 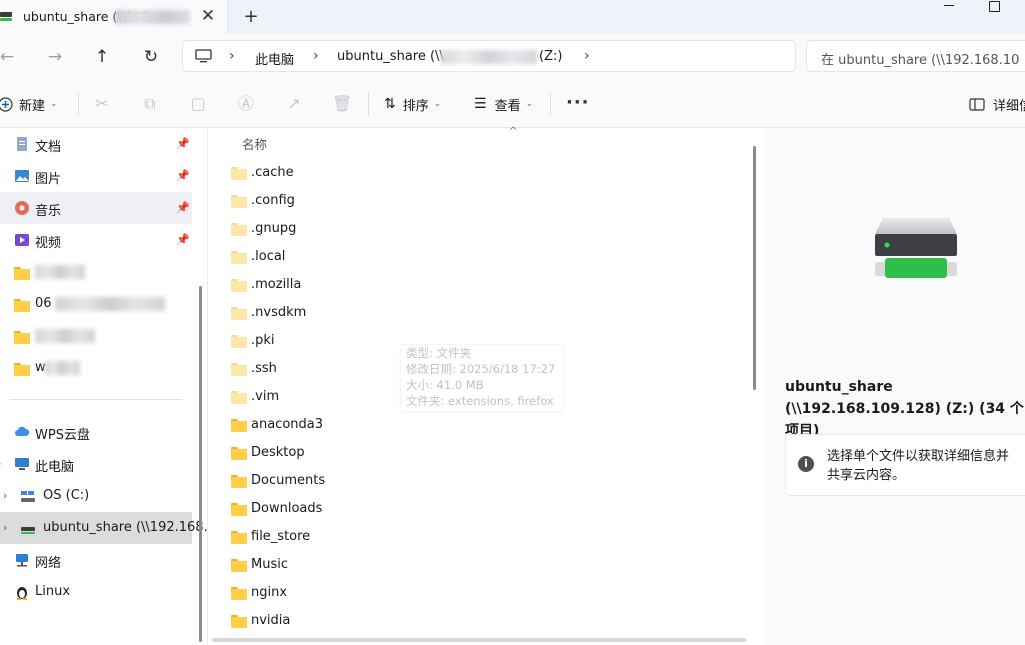 What do you see at coordinates (114, 17) in the screenshot?
I see `tab-ubuntu-share: ubuntu_share (\\192. ✕` at bounding box center [114, 17].